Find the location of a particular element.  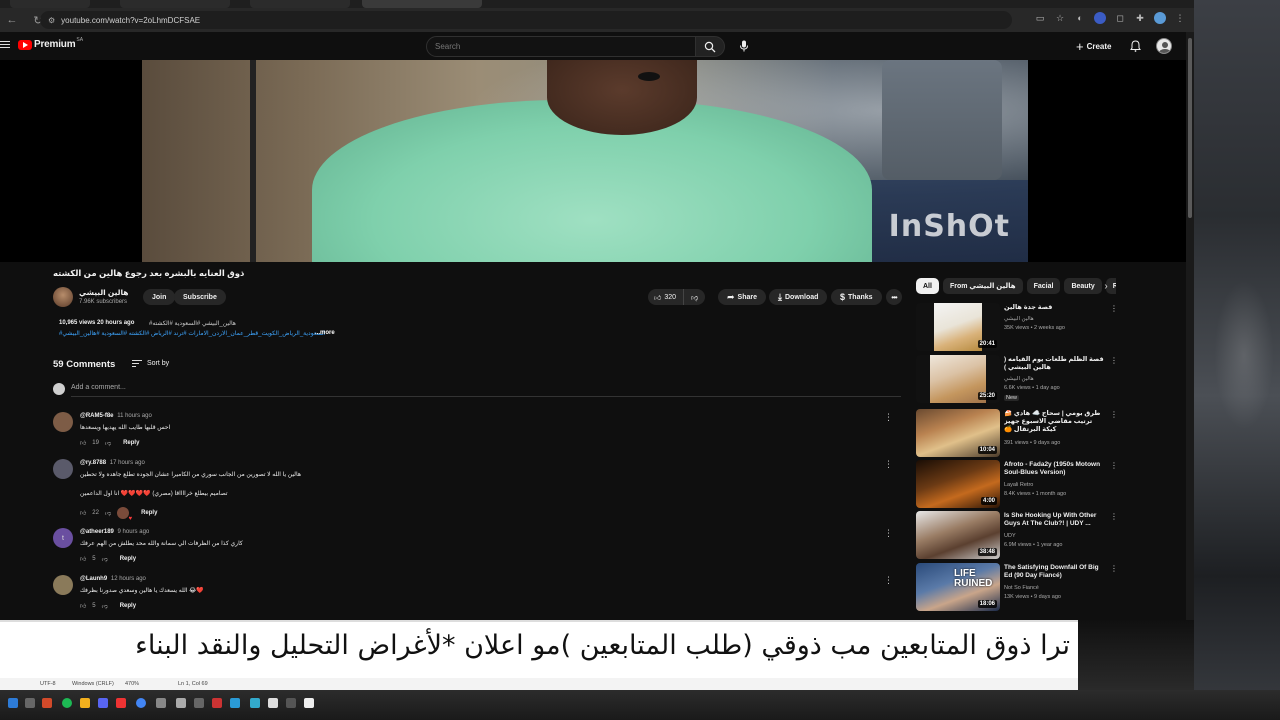

show-more-link: ...more is located at coordinates (325, 333).